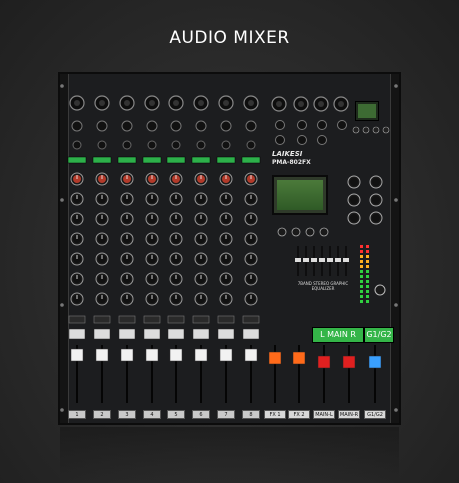  Describe the element at coordinates (201, 414) in the screenshot. I see `channel-label: 6` at that location.